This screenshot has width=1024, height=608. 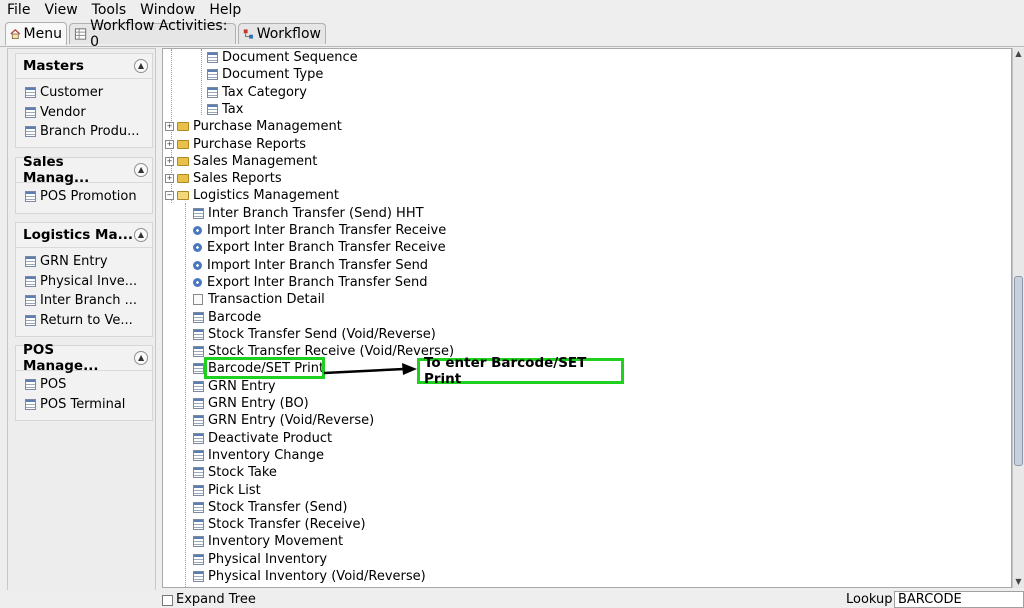 What do you see at coordinates (265, 74) in the screenshot?
I see `tree-node: Document Type` at bounding box center [265, 74].